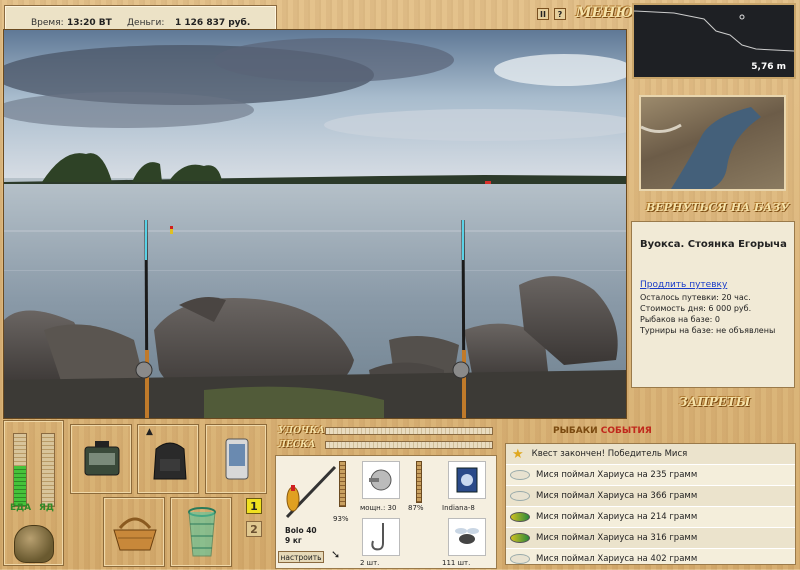  I want to click on keepnet-icon, so click(202, 532).